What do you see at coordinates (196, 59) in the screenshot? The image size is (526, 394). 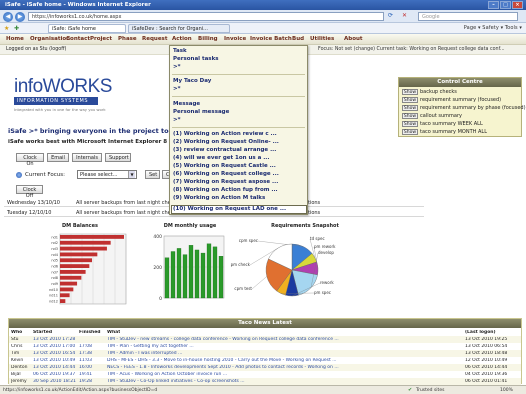 I see `menu-item-personal-tasks: Personal tasks` at bounding box center [196, 59].